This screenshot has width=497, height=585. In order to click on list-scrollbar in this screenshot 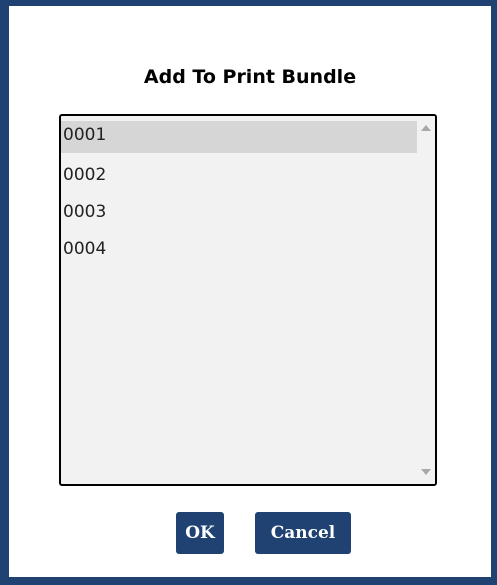, I will do `click(426, 300)`.